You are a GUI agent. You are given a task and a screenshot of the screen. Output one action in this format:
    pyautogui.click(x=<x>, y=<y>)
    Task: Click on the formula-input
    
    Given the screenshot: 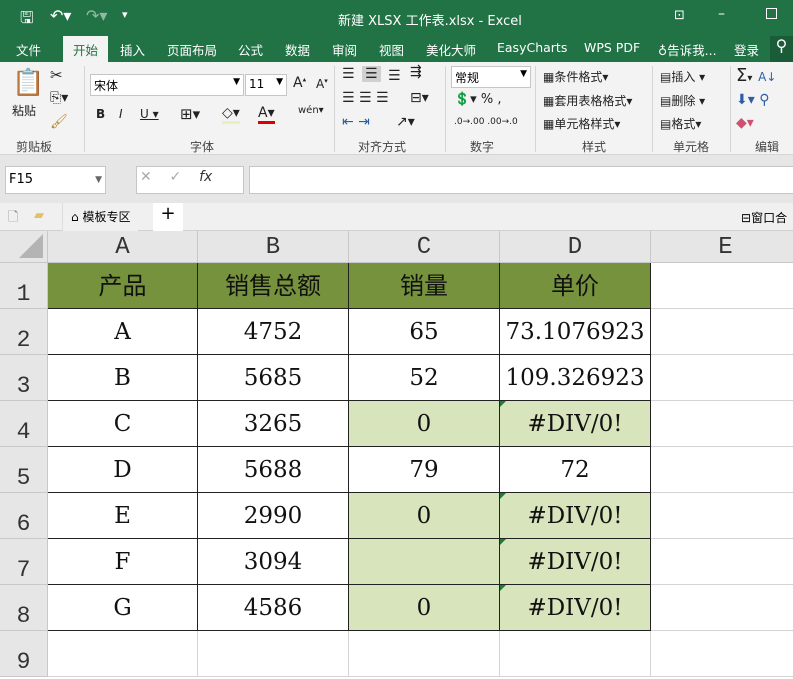 What is the action you would take?
    pyautogui.click(x=521, y=180)
    